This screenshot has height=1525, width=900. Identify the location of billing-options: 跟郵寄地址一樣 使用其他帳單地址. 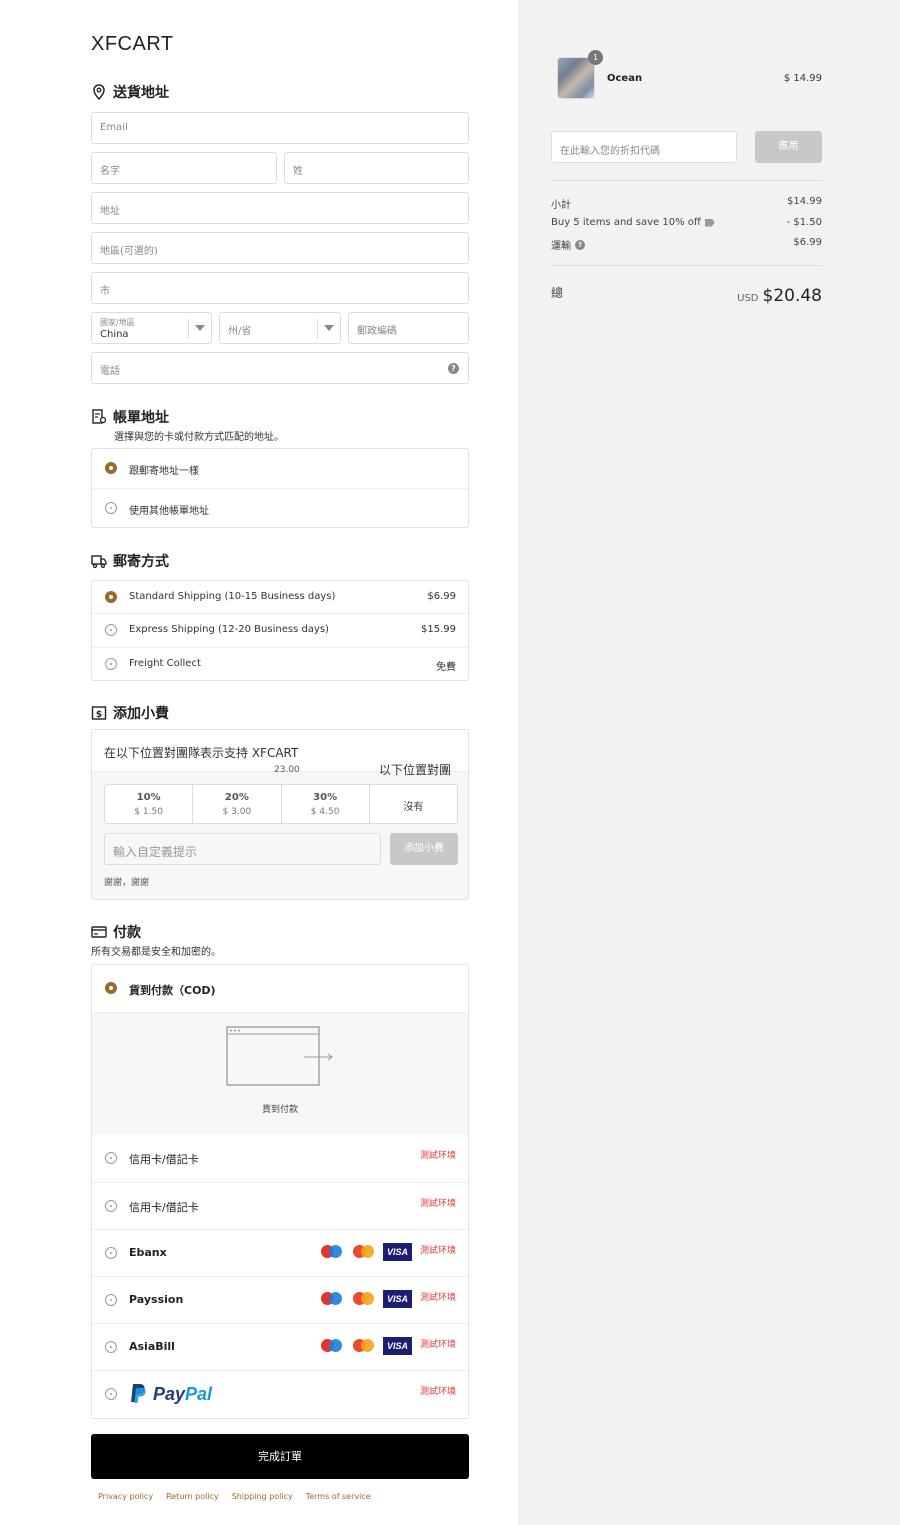
(280, 488).